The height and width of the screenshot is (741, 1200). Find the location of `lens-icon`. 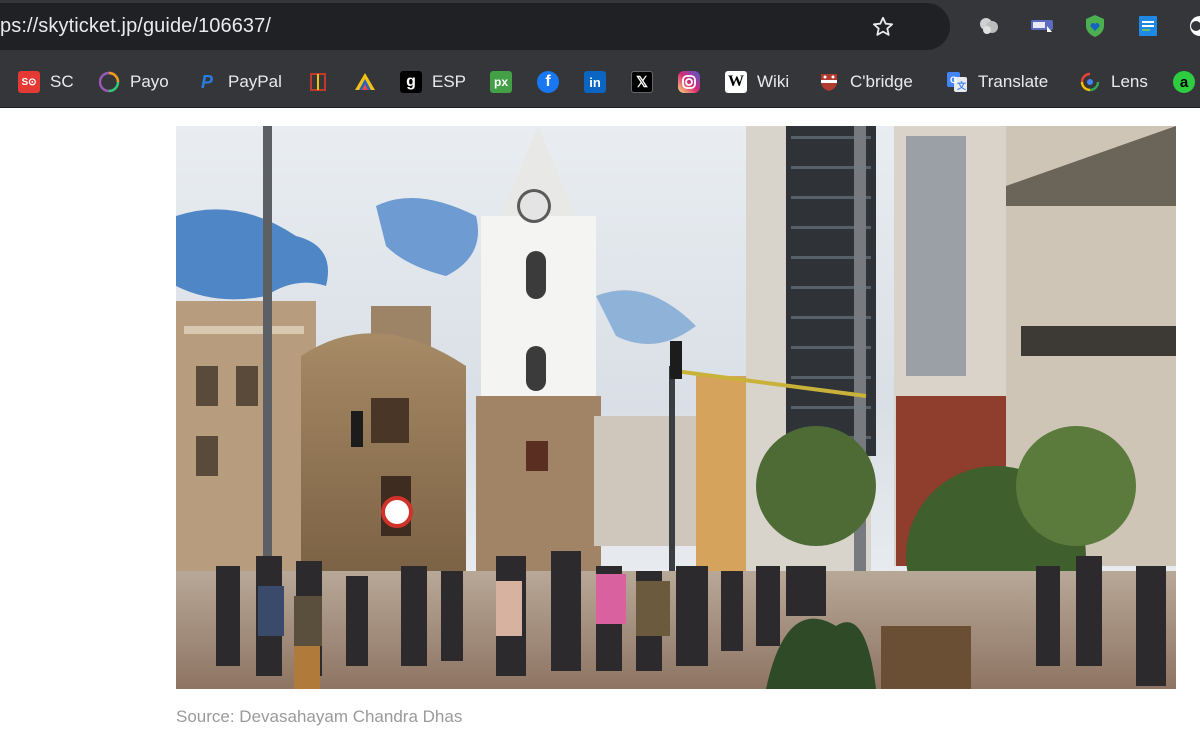

lens-icon is located at coordinates (1090, 82).